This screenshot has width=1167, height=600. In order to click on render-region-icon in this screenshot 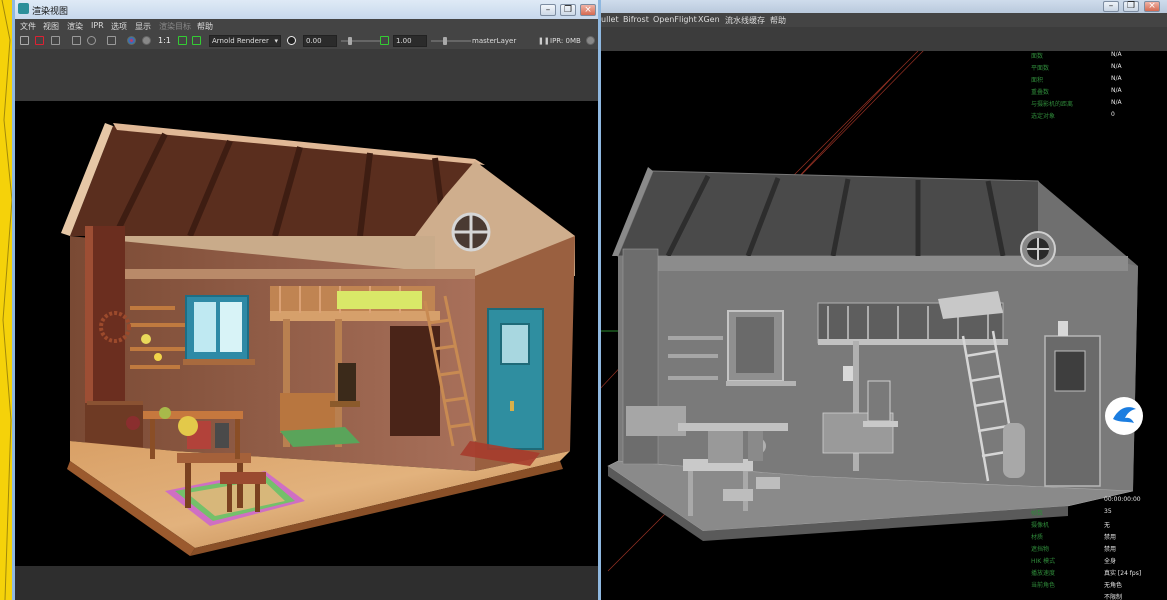, I will do `click(39, 40)`.